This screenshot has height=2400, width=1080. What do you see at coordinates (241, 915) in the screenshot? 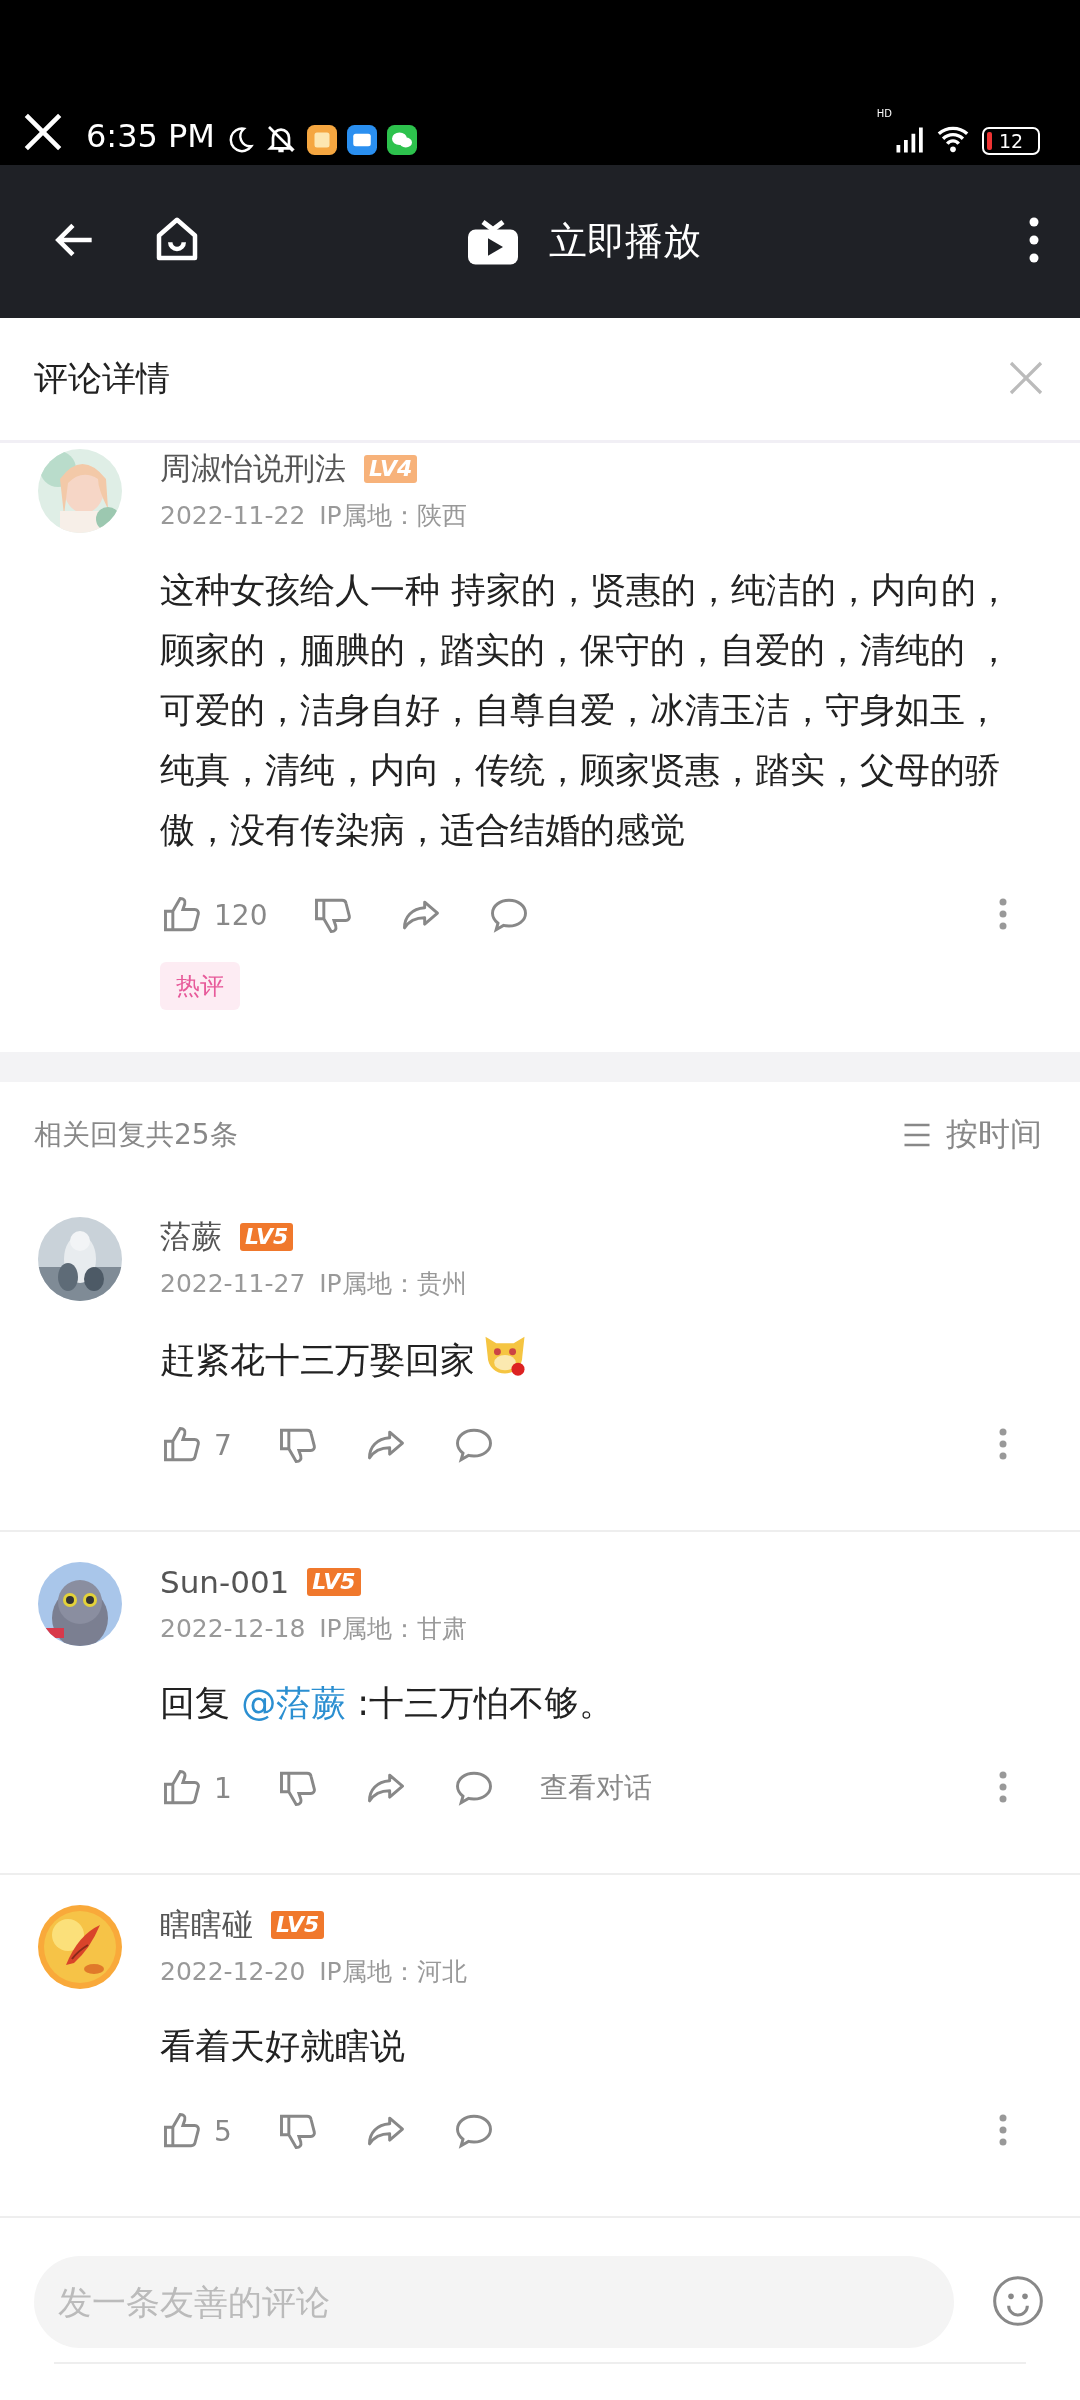
I see `like-count: 120` at bounding box center [241, 915].